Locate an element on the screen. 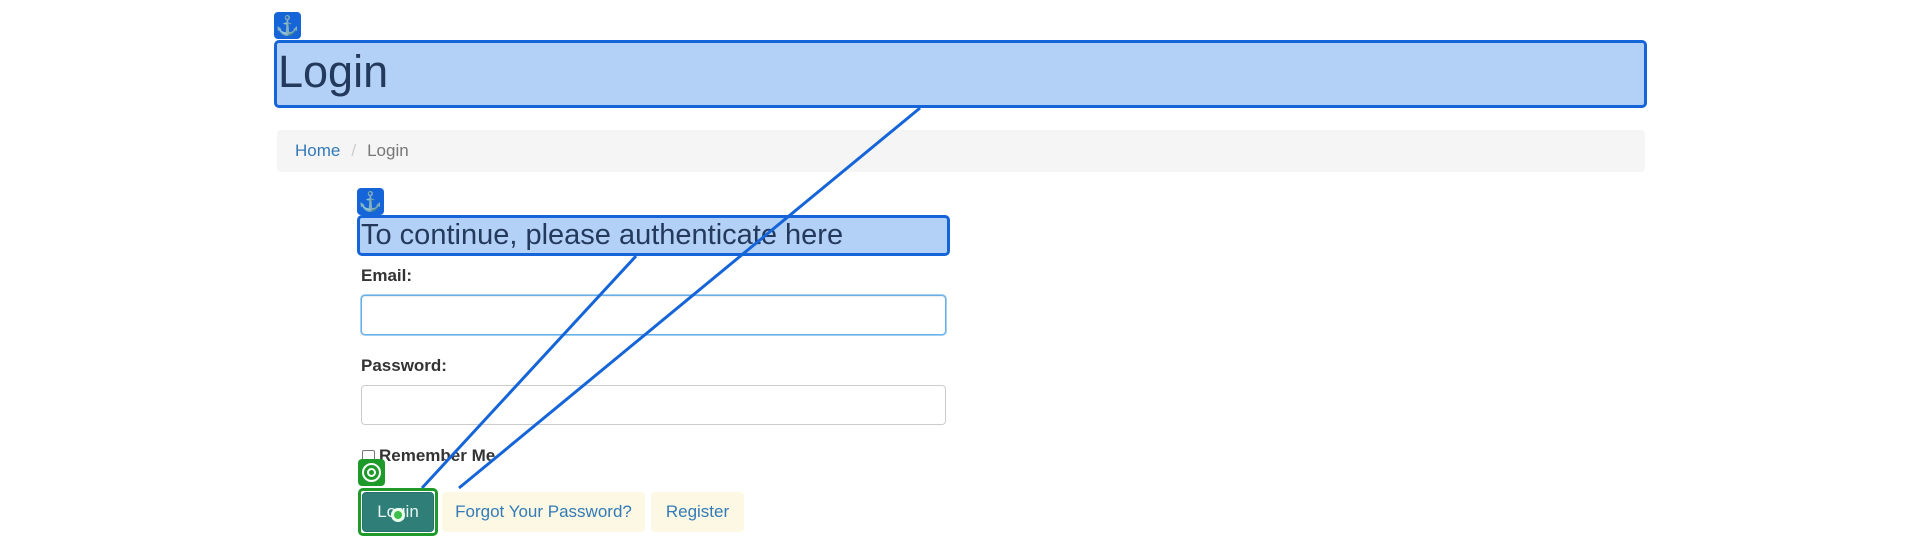 The width and height of the screenshot is (1920, 554). page-heading: Login is located at coordinates (960, 72).